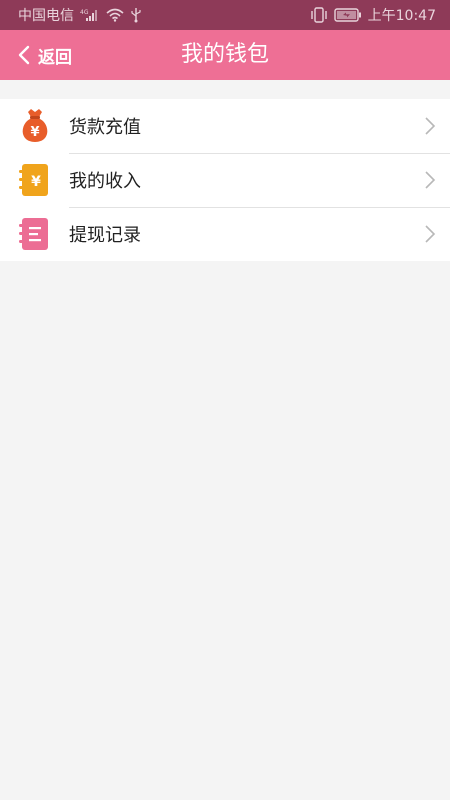 The width and height of the screenshot is (450, 800). I want to click on status-bar-right: 上午10:47, so click(373, 15).